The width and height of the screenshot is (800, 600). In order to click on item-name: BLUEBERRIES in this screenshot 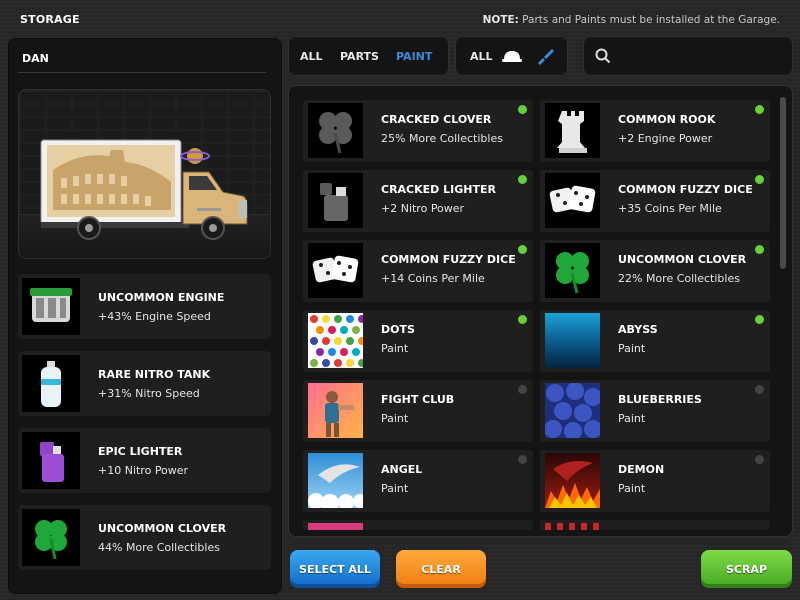, I will do `click(660, 399)`.